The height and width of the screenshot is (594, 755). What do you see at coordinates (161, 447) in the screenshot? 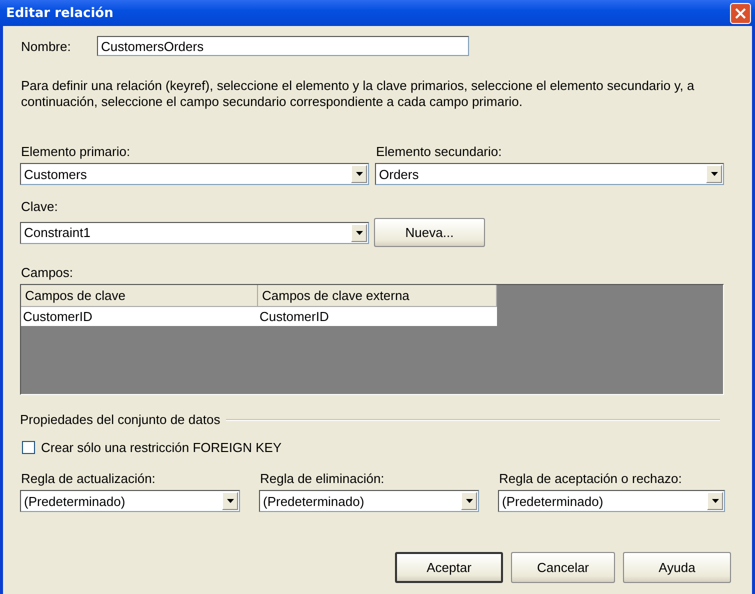
I see `checkbox-label: Crear sólo una restricción FOREIGN KEY` at bounding box center [161, 447].